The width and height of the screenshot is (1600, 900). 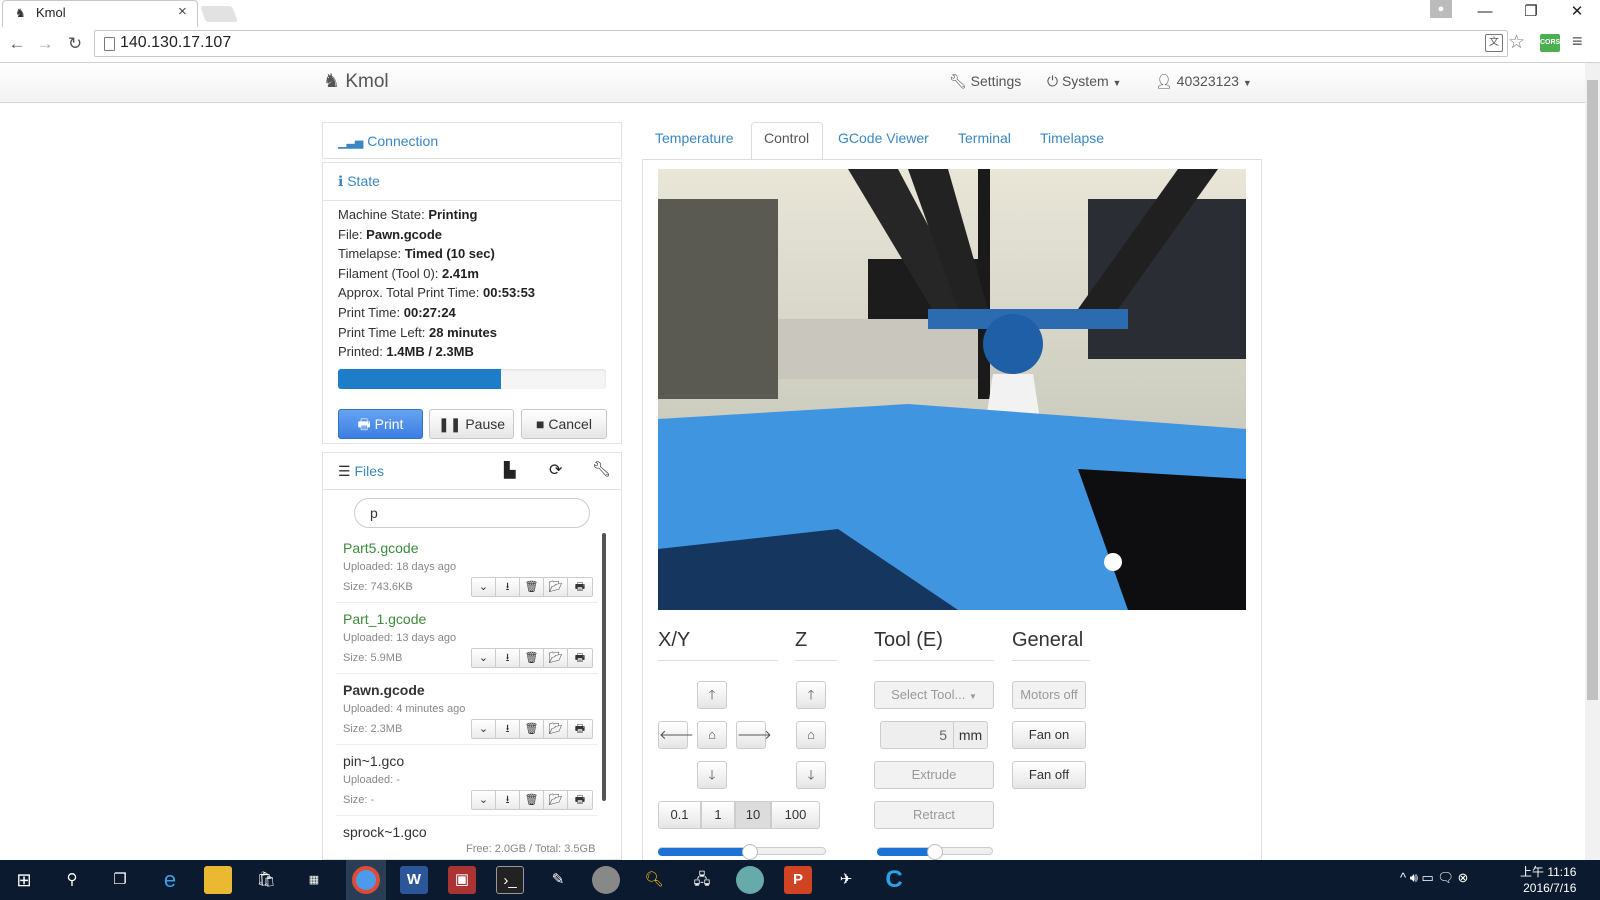 What do you see at coordinates (811, 695) in the screenshot?
I see `z-plus-button: 🡑` at bounding box center [811, 695].